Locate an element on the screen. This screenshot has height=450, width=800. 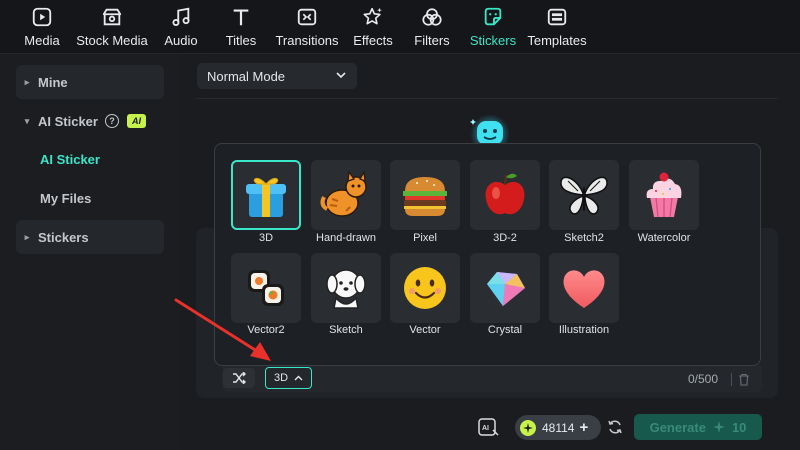
trash-icon is located at coordinates (744, 379).